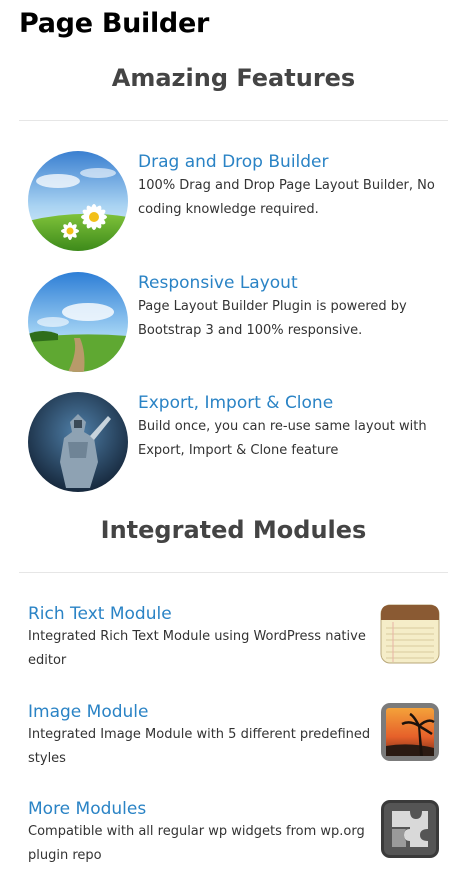 The image size is (467, 894). What do you see at coordinates (233, 120) in the screenshot?
I see `features-divider` at bounding box center [233, 120].